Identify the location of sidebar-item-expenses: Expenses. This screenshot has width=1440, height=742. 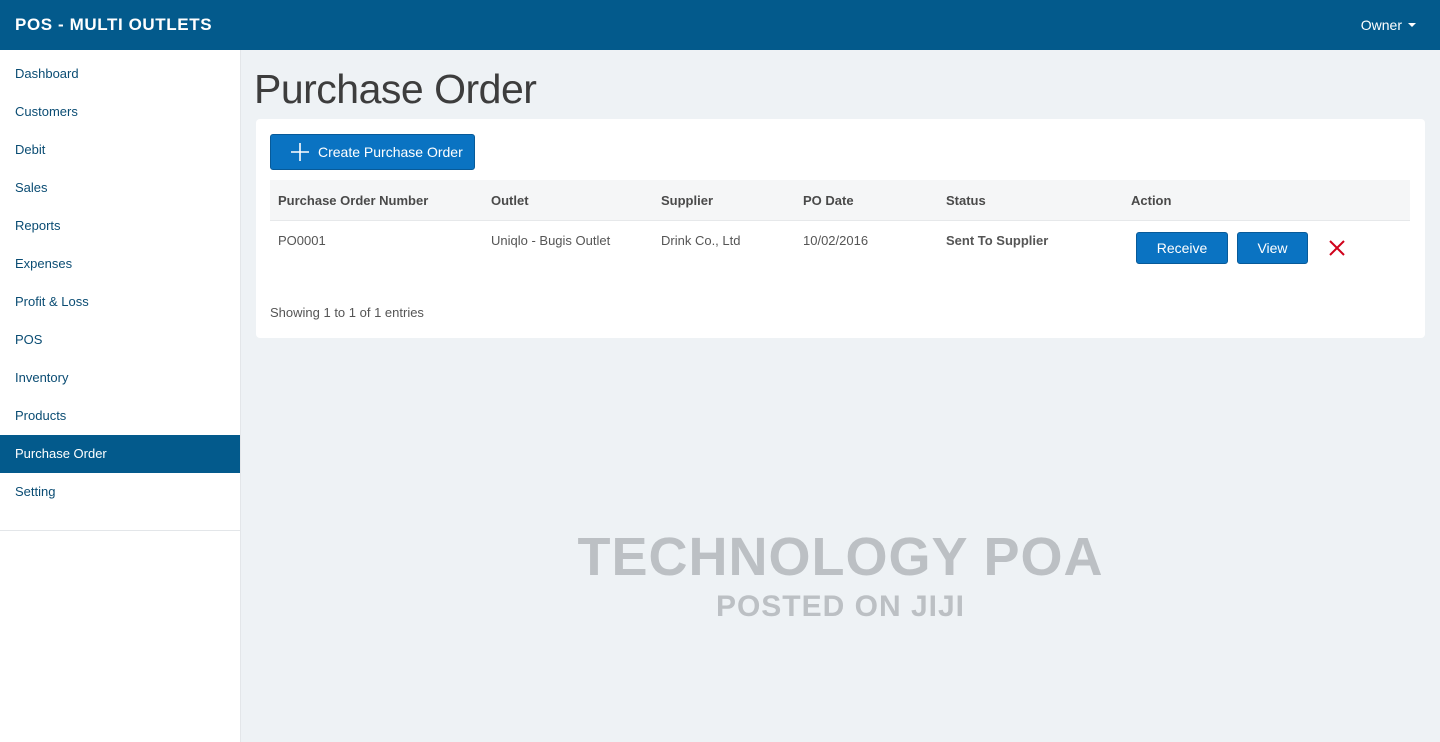
(120, 264).